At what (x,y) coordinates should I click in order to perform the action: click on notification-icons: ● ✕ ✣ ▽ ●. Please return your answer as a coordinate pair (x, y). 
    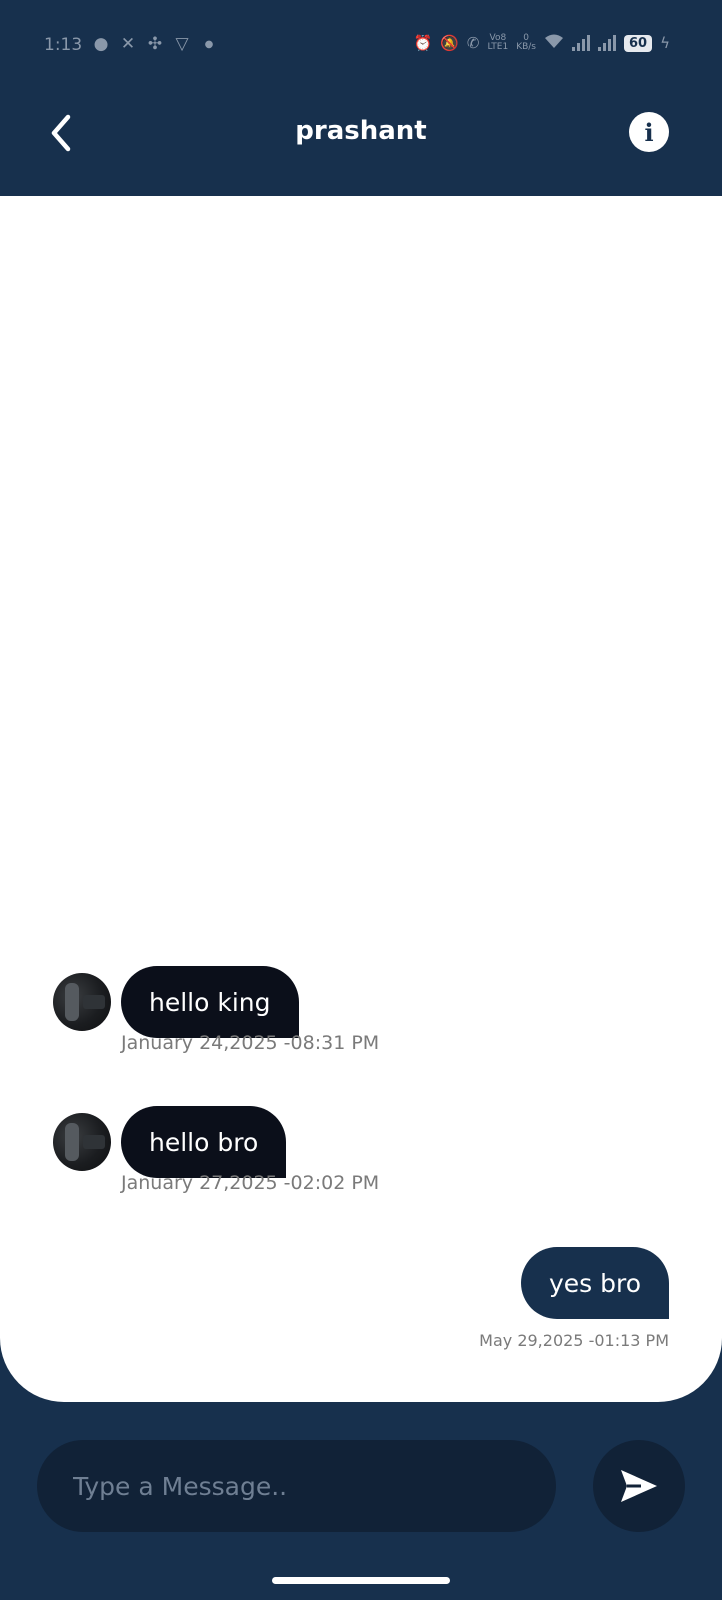
    Looking at the image, I should click on (155, 44).